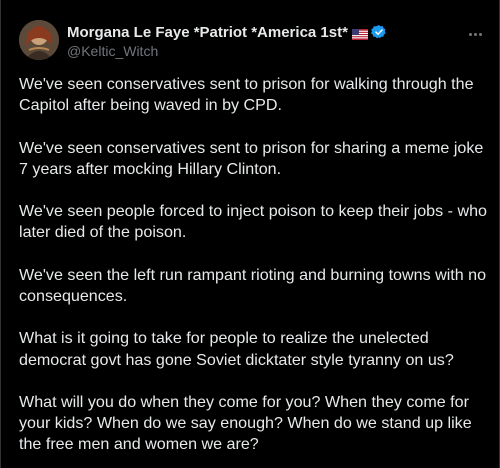 This screenshot has height=468, width=500. I want to click on display-name: Morgana Le Faye *Patriot *America 1st*, so click(207, 32).